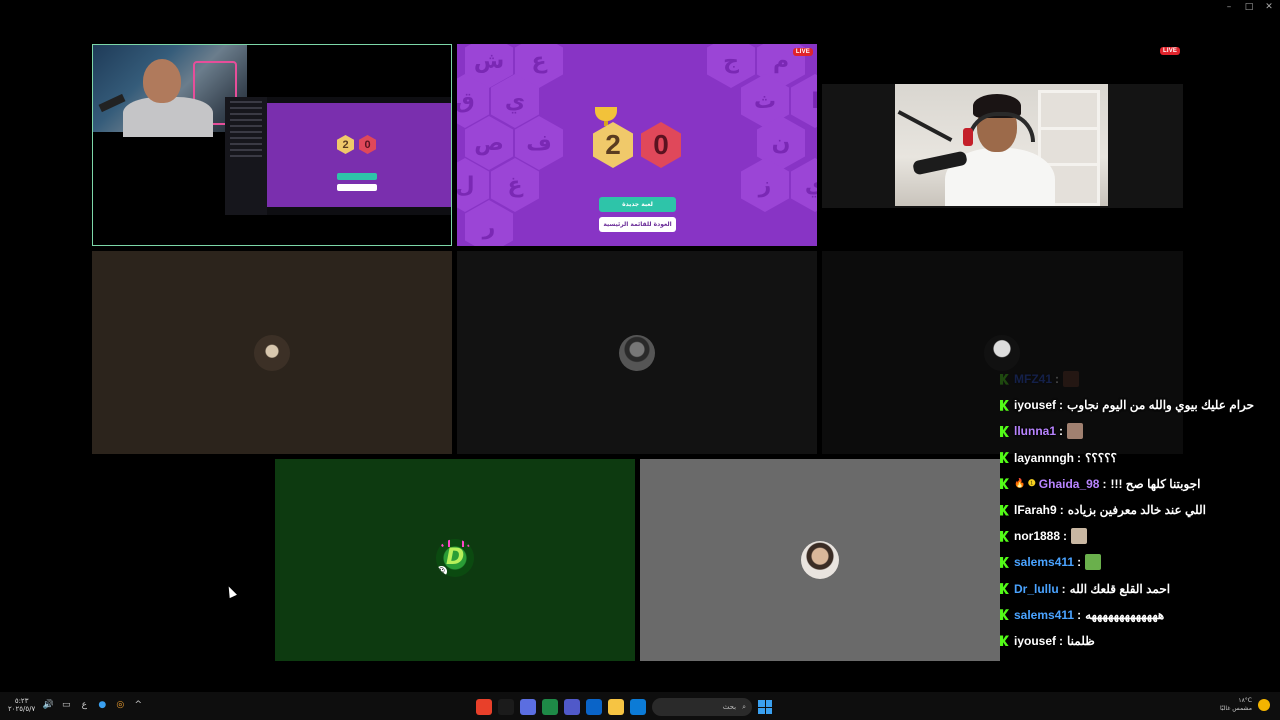  What do you see at coordinates (1135, 536) in the screenshot?
I see `chat-message: nor1888:` at bounding box center [1135, 536].